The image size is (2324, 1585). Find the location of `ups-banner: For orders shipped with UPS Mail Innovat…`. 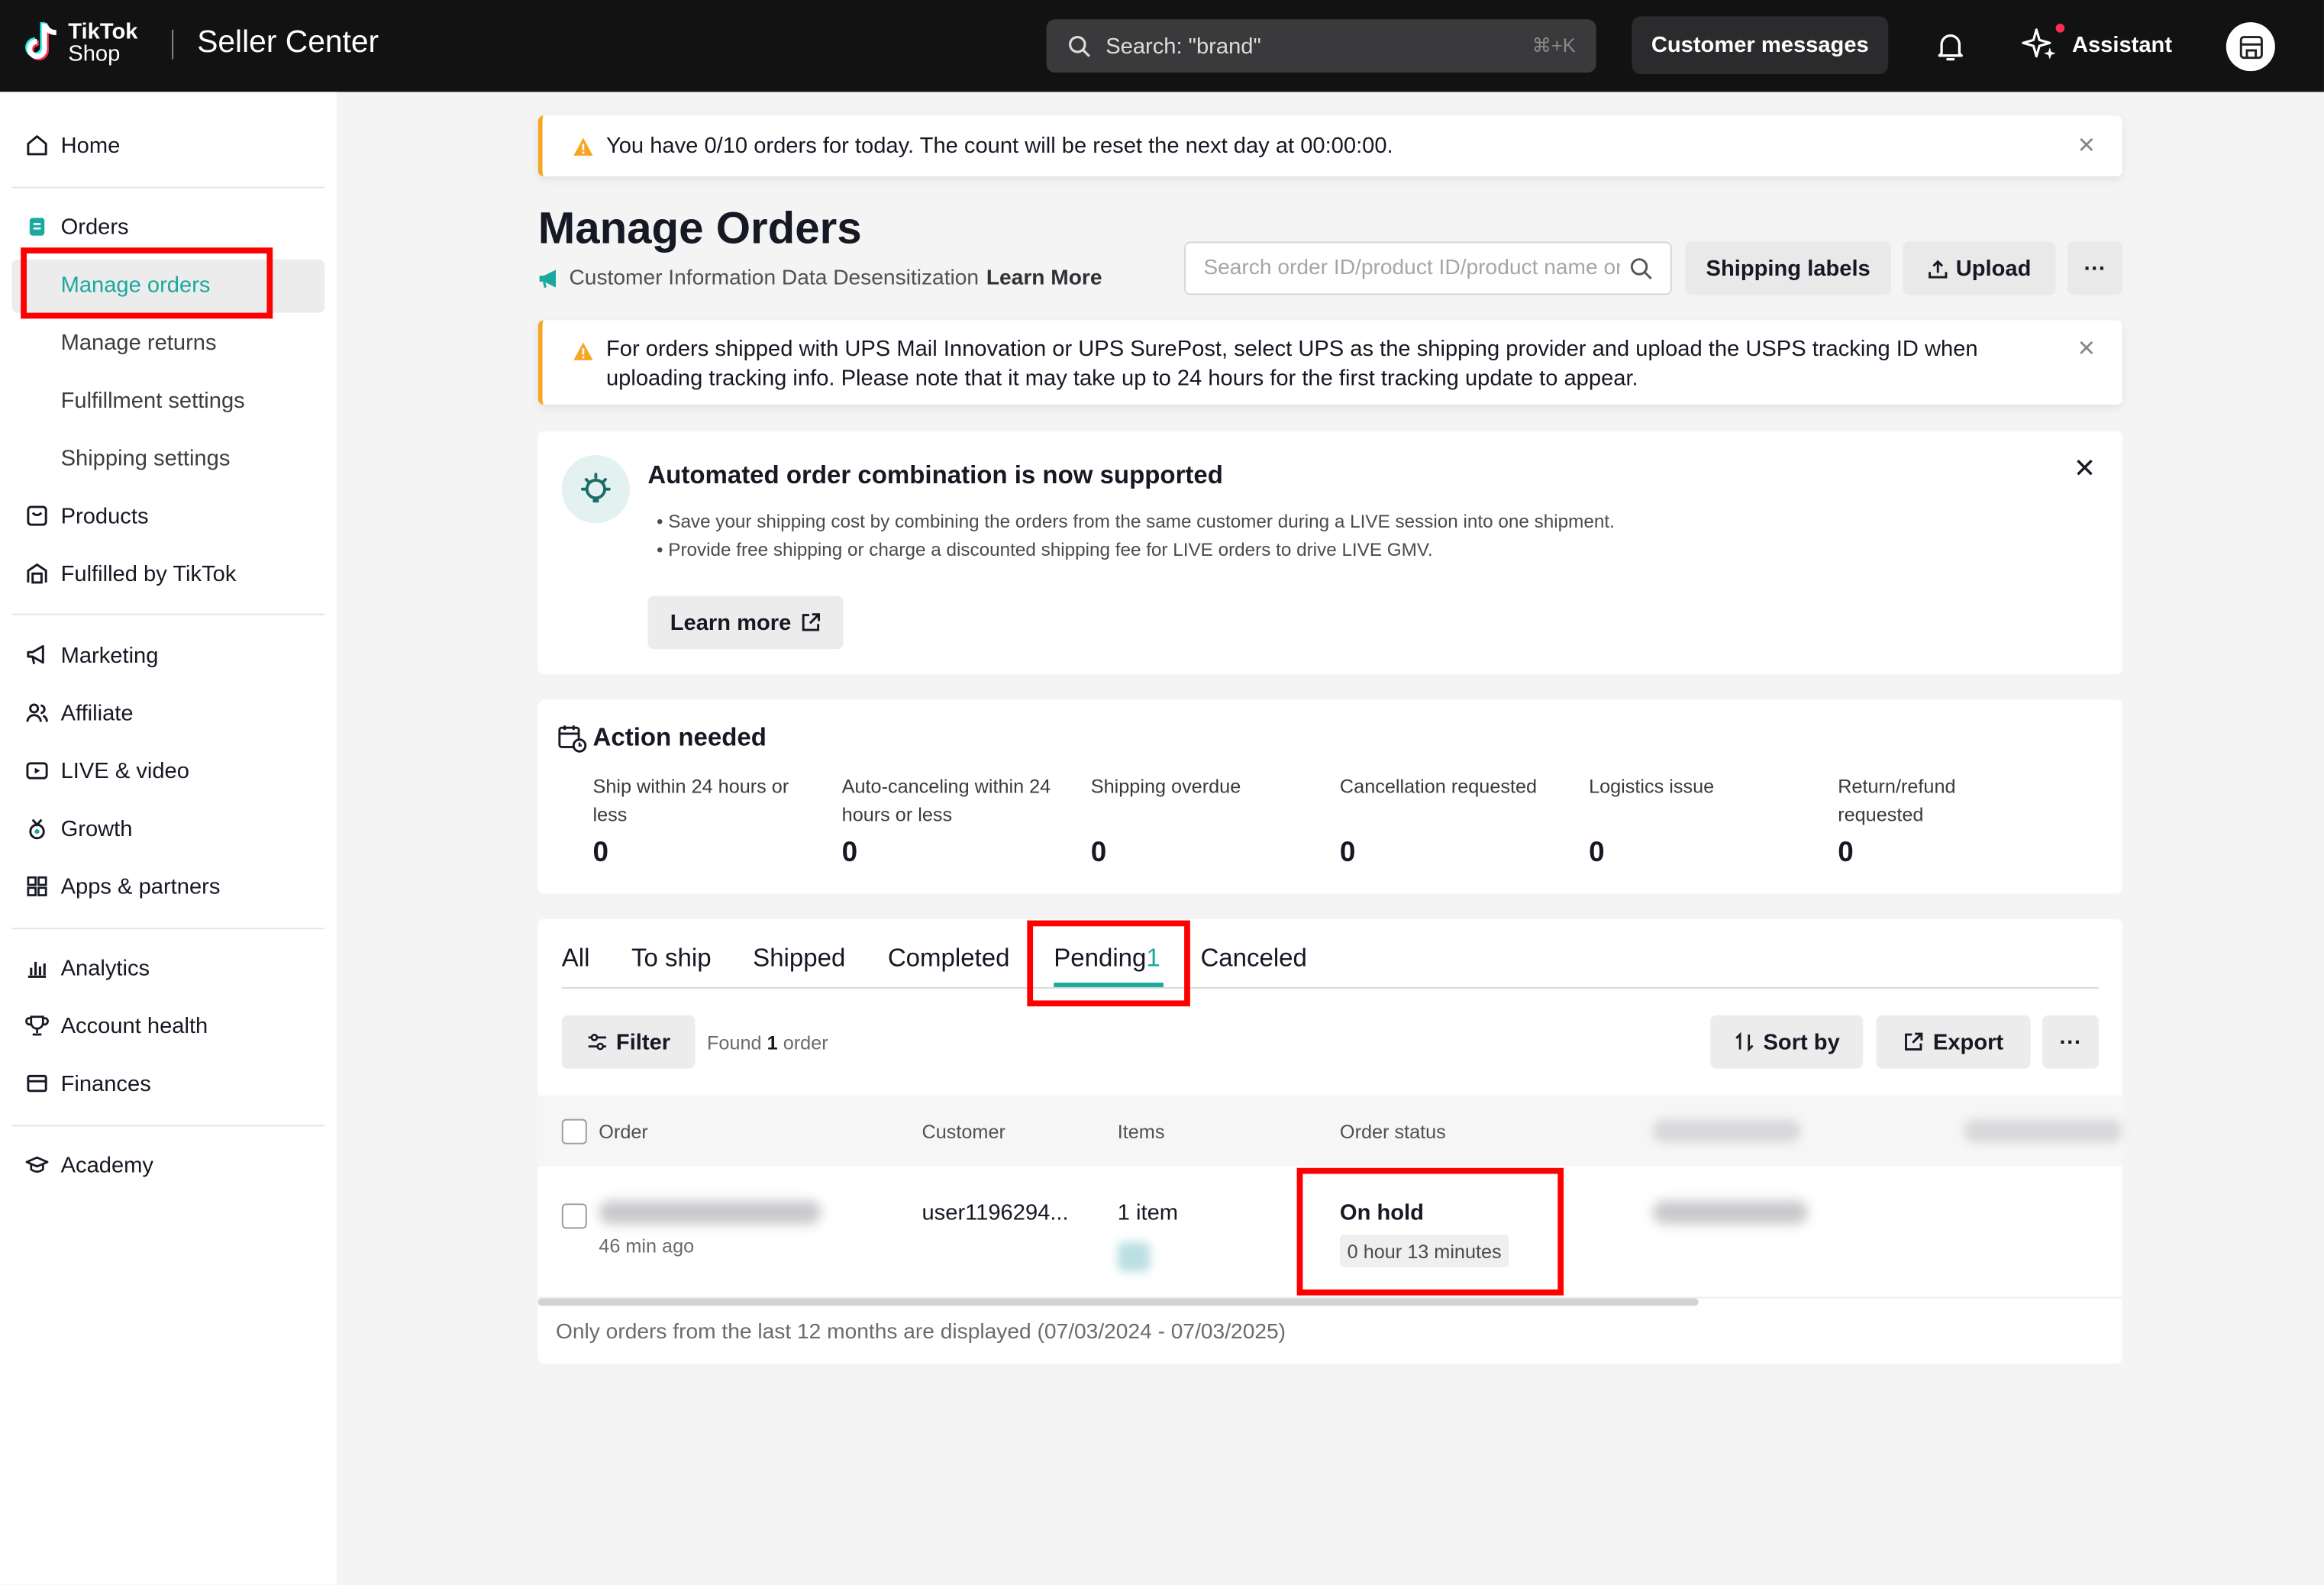

ups-banner: For orders shipped with UPS Mail Innovat… is located at coordinates (1329, 362).